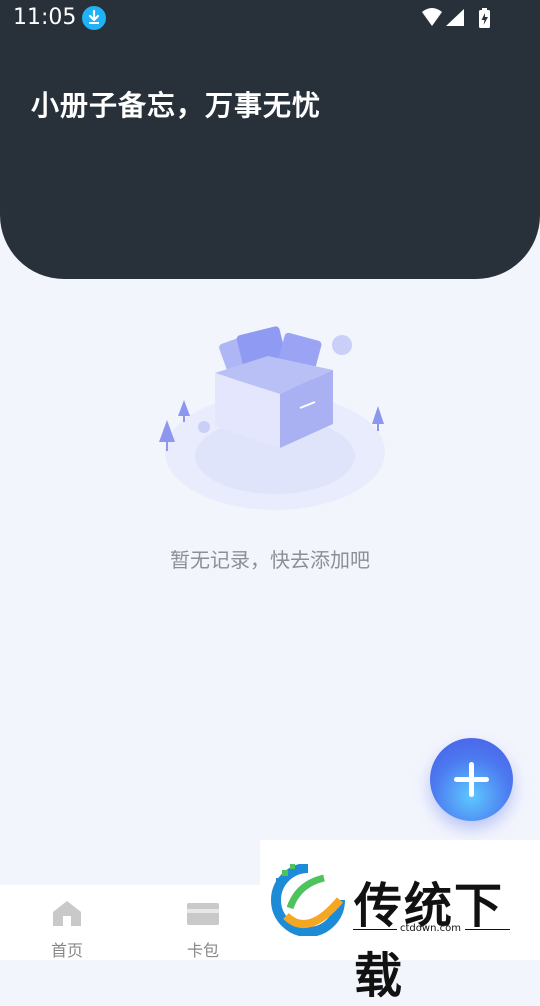 Image resolution: width=540 pixels, height=1006 pixels. I want to click on watermark: 传统下载 ctdown.com, so click(400, 922).